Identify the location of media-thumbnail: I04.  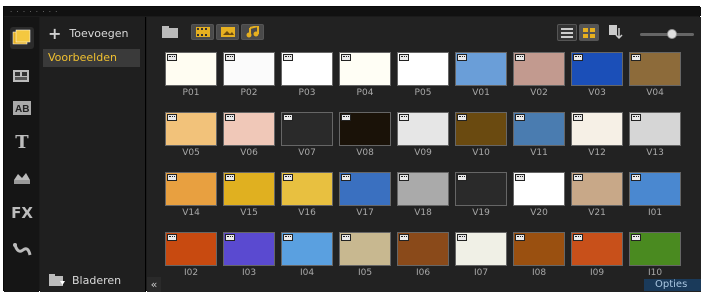
(307, 255).